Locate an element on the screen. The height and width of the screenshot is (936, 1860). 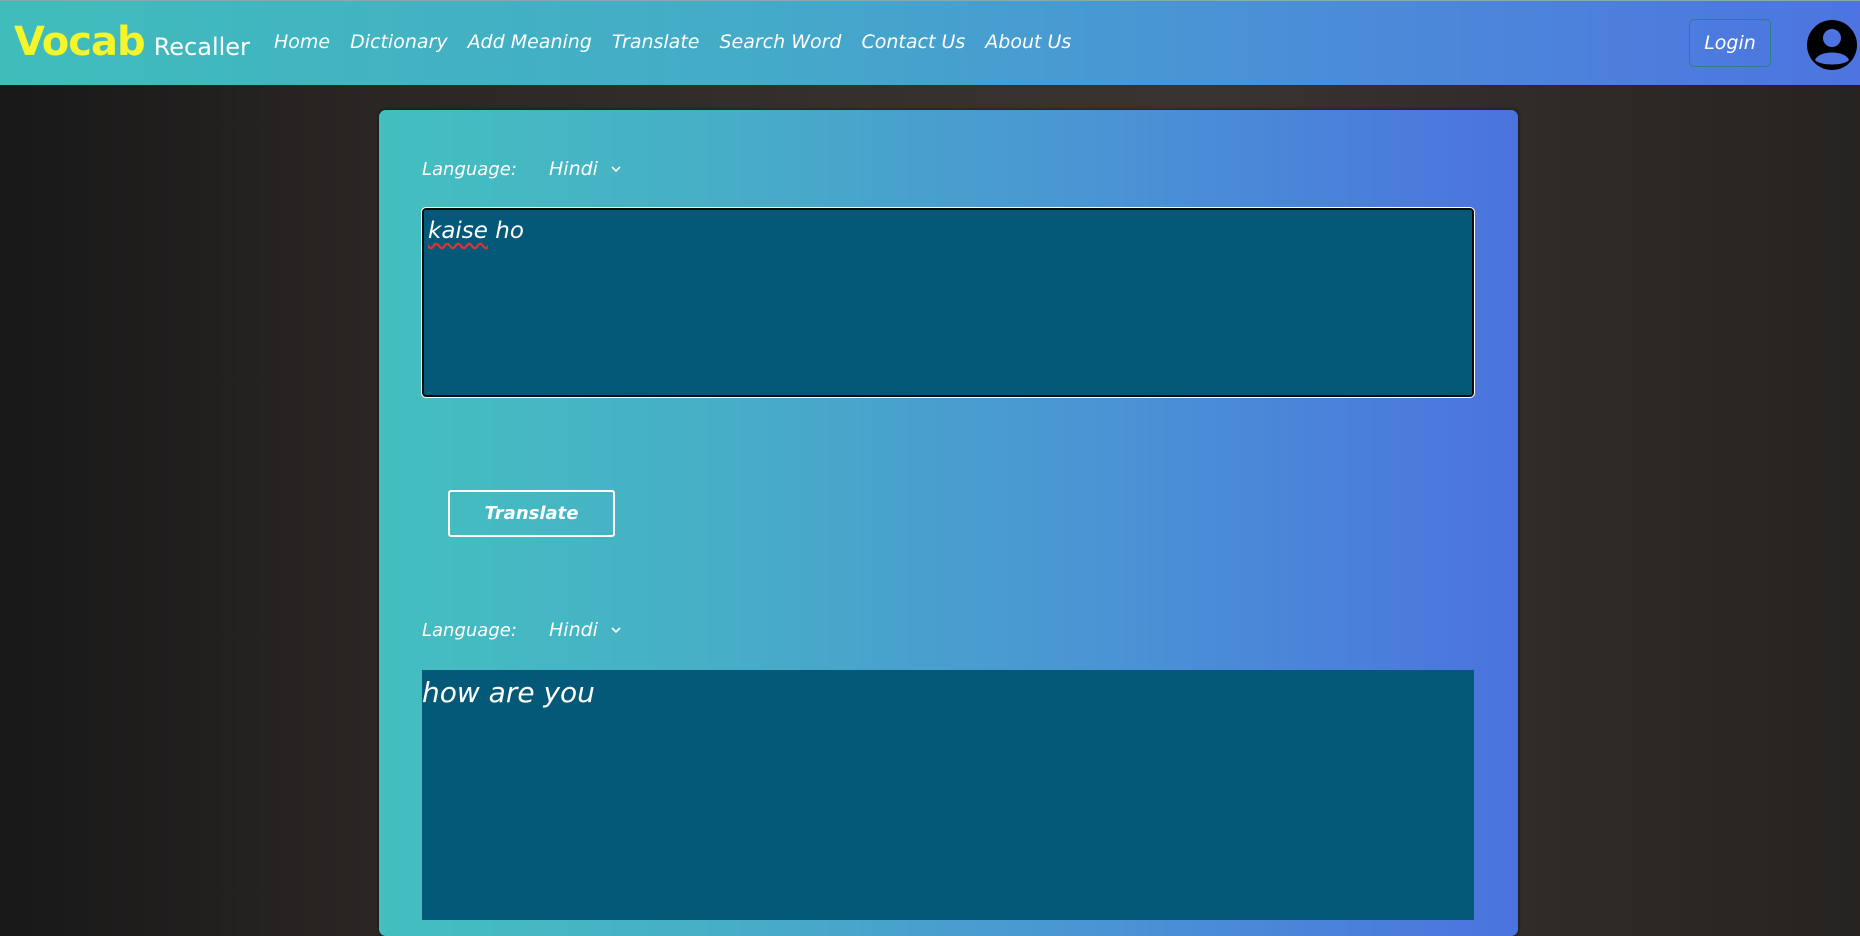
target-language-label: Language: is located at coordinates (469, 630).